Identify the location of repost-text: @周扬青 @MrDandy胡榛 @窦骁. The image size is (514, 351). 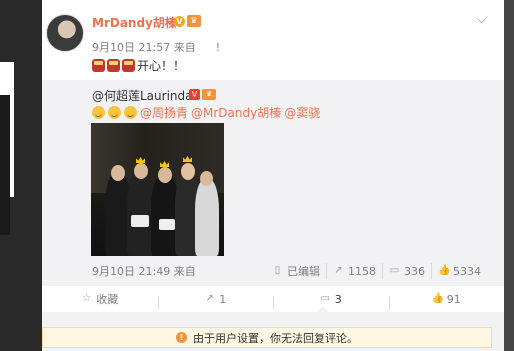
(206, 112).